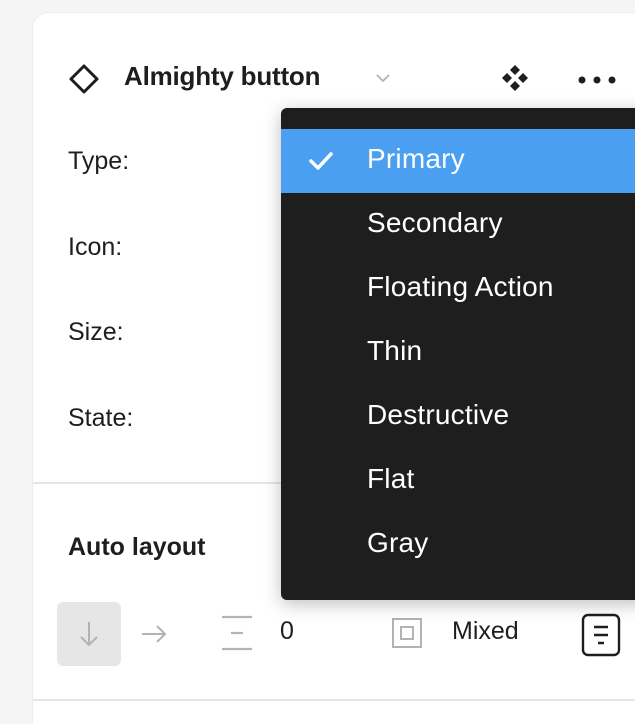 The width and height of the screenshot is (635, 724). Describe the element at coordinates (101, 418) in the screenshot. I see `property-label-state: State:` at that location.